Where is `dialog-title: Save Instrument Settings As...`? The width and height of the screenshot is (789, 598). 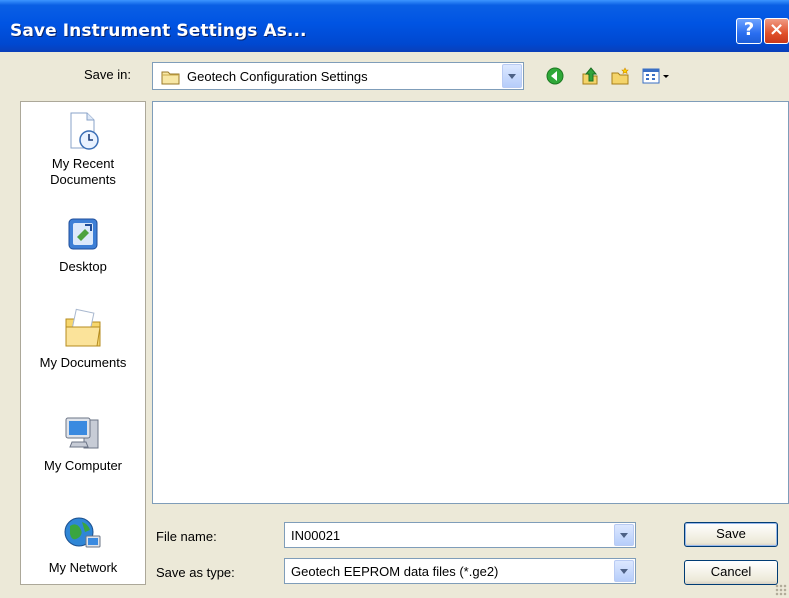 dialog-title: Save Instrument Settings As... is located at coordinates (158, 31).